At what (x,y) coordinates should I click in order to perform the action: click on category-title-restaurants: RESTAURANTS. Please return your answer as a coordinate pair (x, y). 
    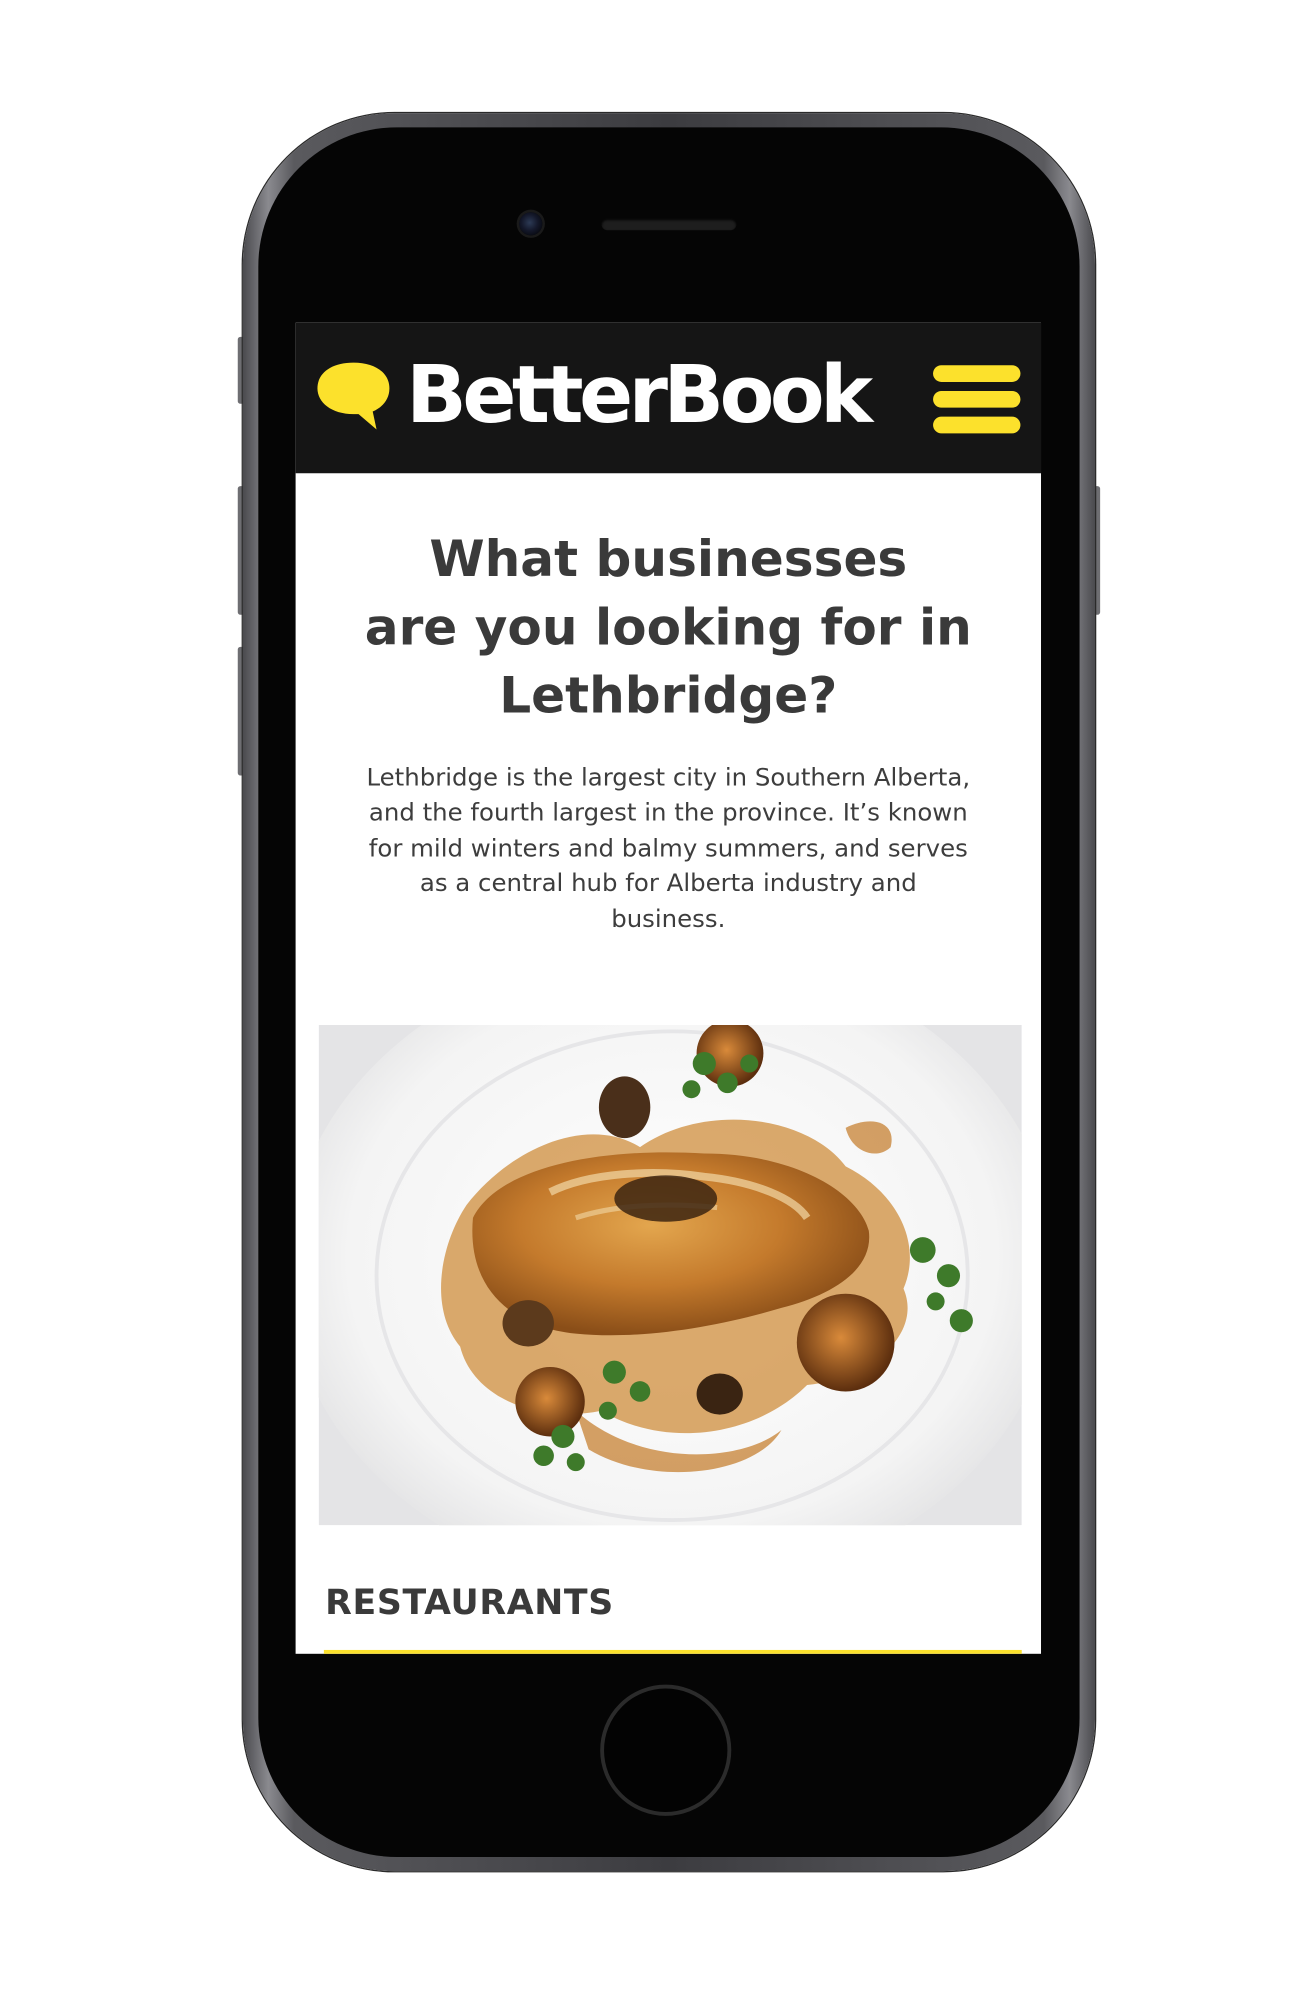
    Looking at the image, I should click on (469, 1603).